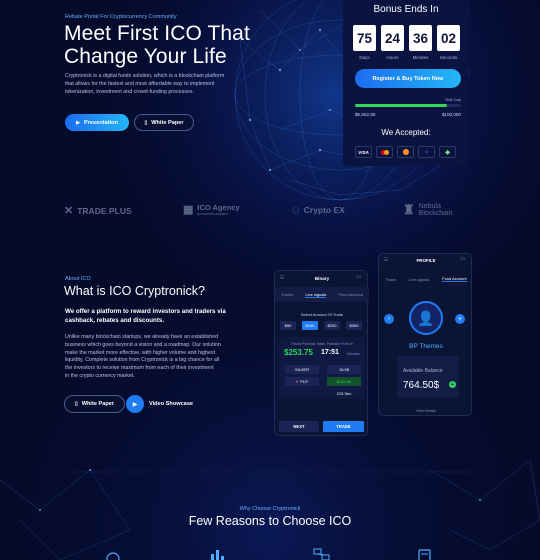 This screenshot has height=560, width=540. I want to click on visa-icon: VISA, so click(363, 152).